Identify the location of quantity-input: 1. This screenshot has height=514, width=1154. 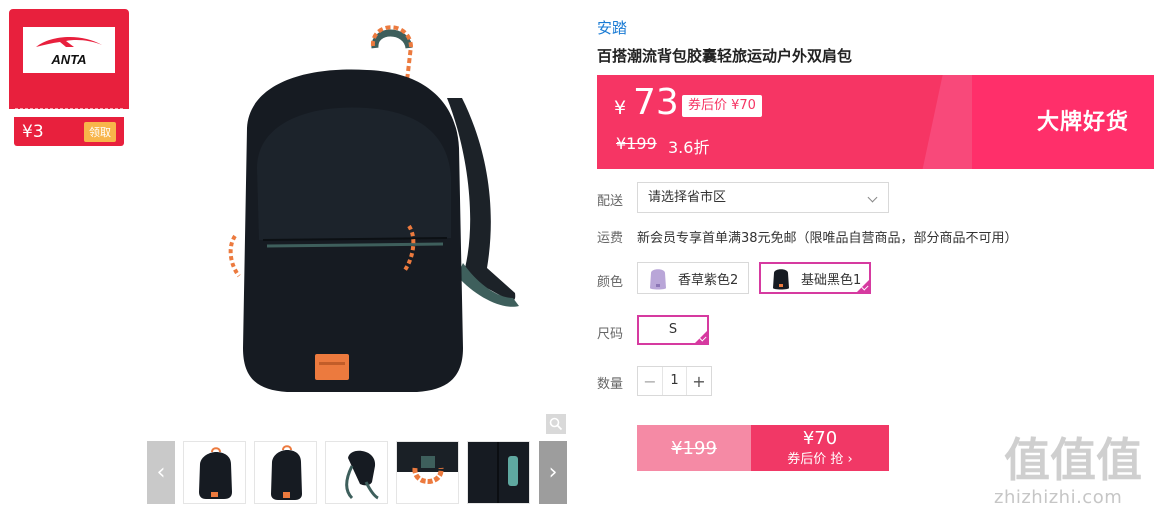
(674, 381).